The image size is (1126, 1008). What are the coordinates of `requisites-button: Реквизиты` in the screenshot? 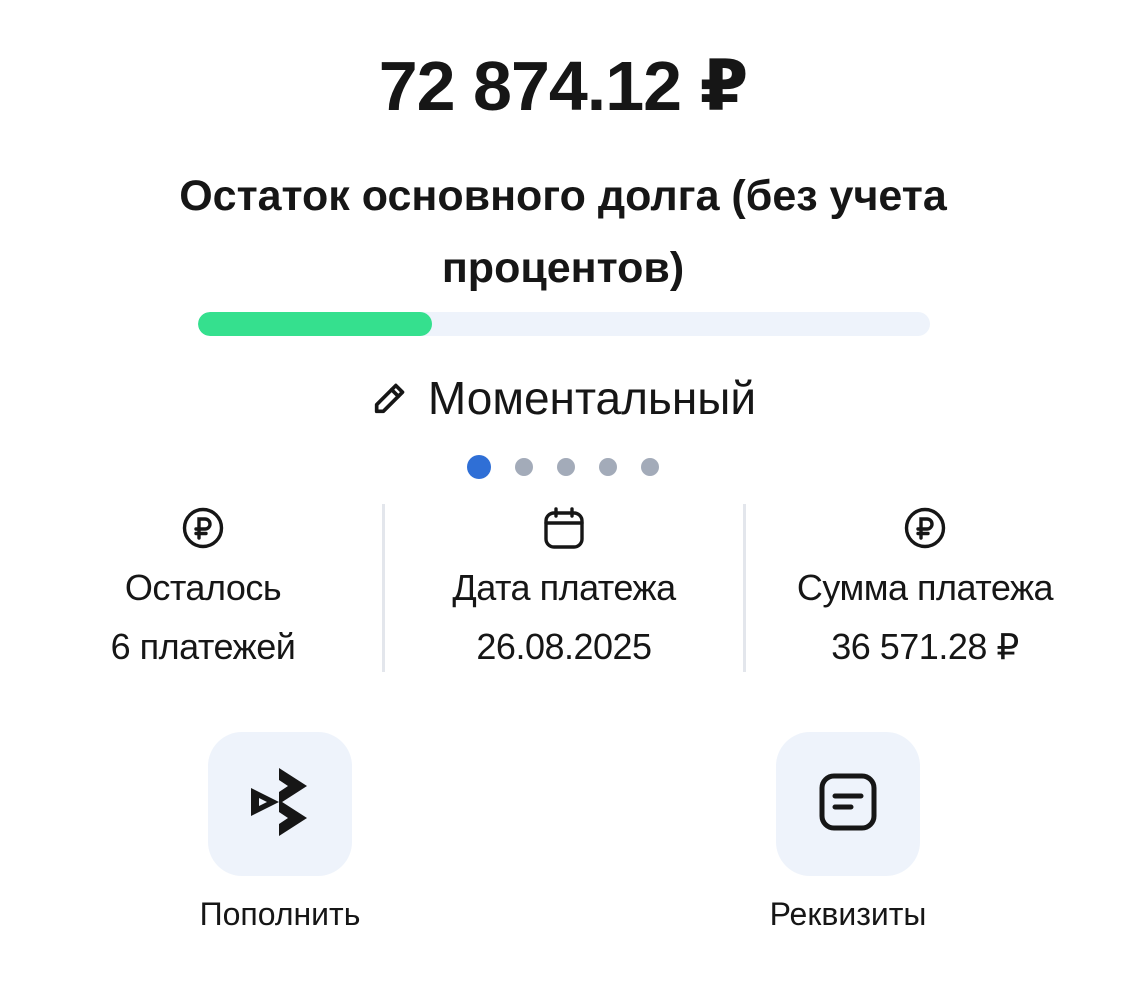 It's located at (848, 833).